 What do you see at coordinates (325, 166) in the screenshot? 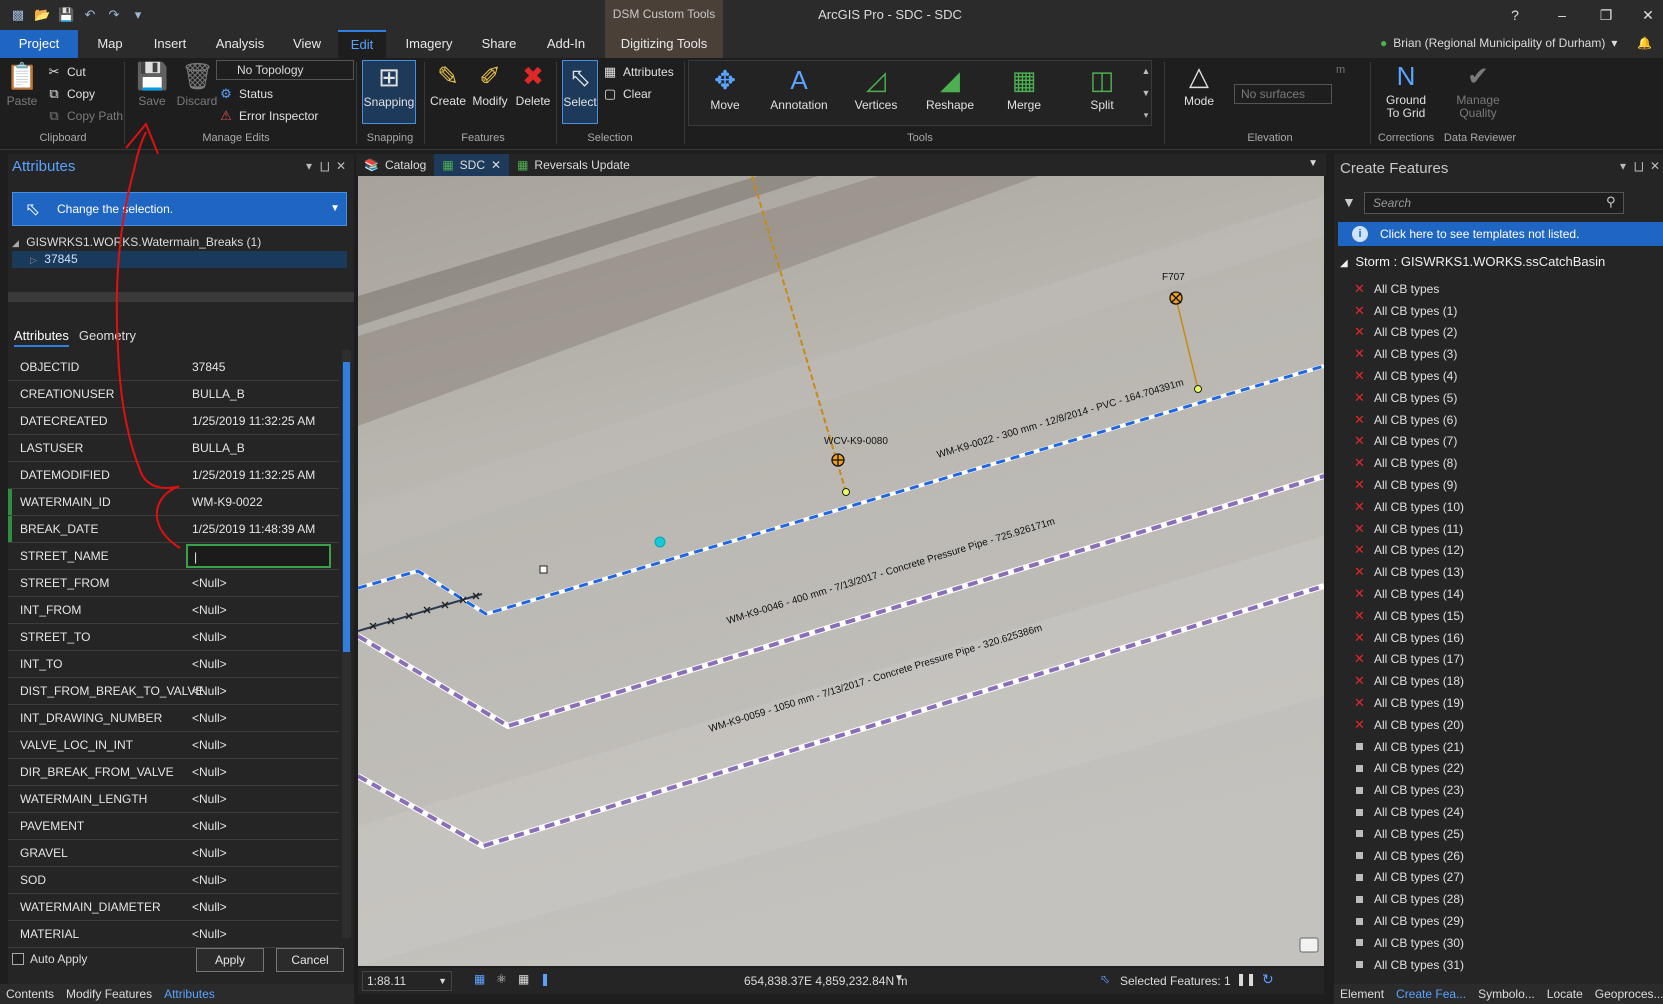
I see `pin-icon: ⨆` at bounding box center [325, 166].